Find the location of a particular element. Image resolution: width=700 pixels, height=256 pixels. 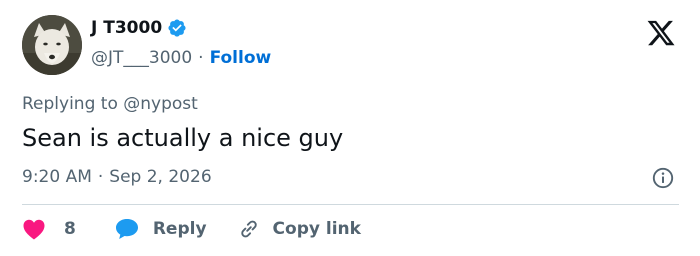

tweet-actions: 8 Reply Copy link is located at coordinates (191, 229).